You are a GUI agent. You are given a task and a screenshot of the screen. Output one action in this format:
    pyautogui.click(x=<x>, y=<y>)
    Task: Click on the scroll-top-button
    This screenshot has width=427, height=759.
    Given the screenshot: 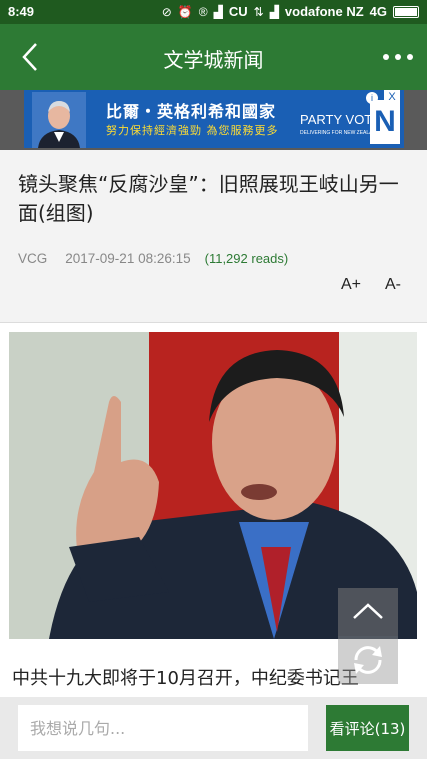 What is the action you would take?
    pyautogui.click(x=368, y=612)
    